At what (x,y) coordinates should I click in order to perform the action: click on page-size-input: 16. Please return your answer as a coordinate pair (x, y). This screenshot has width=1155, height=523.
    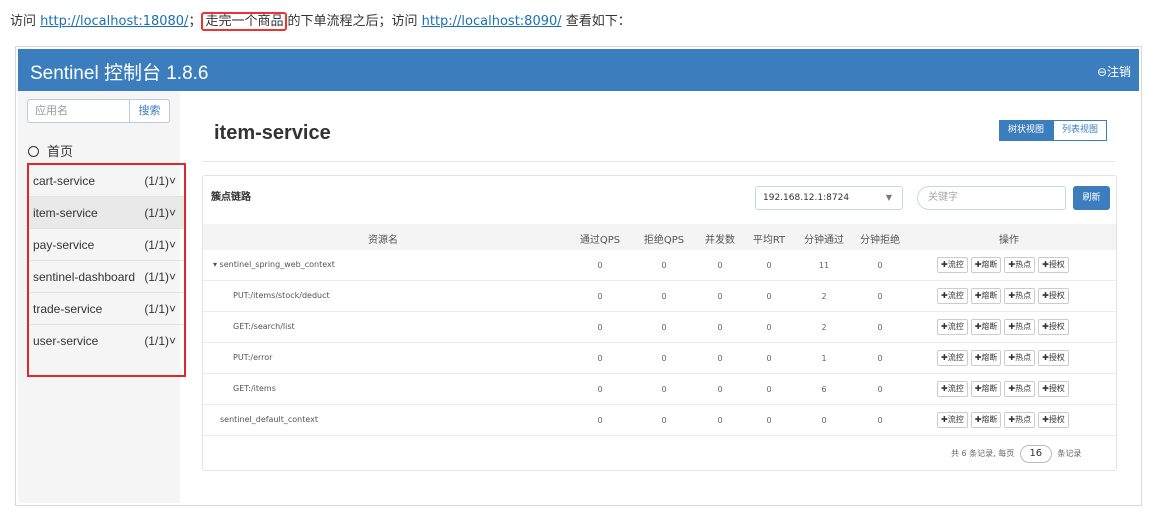
    Looking at the image, I should click on (1035, 454).